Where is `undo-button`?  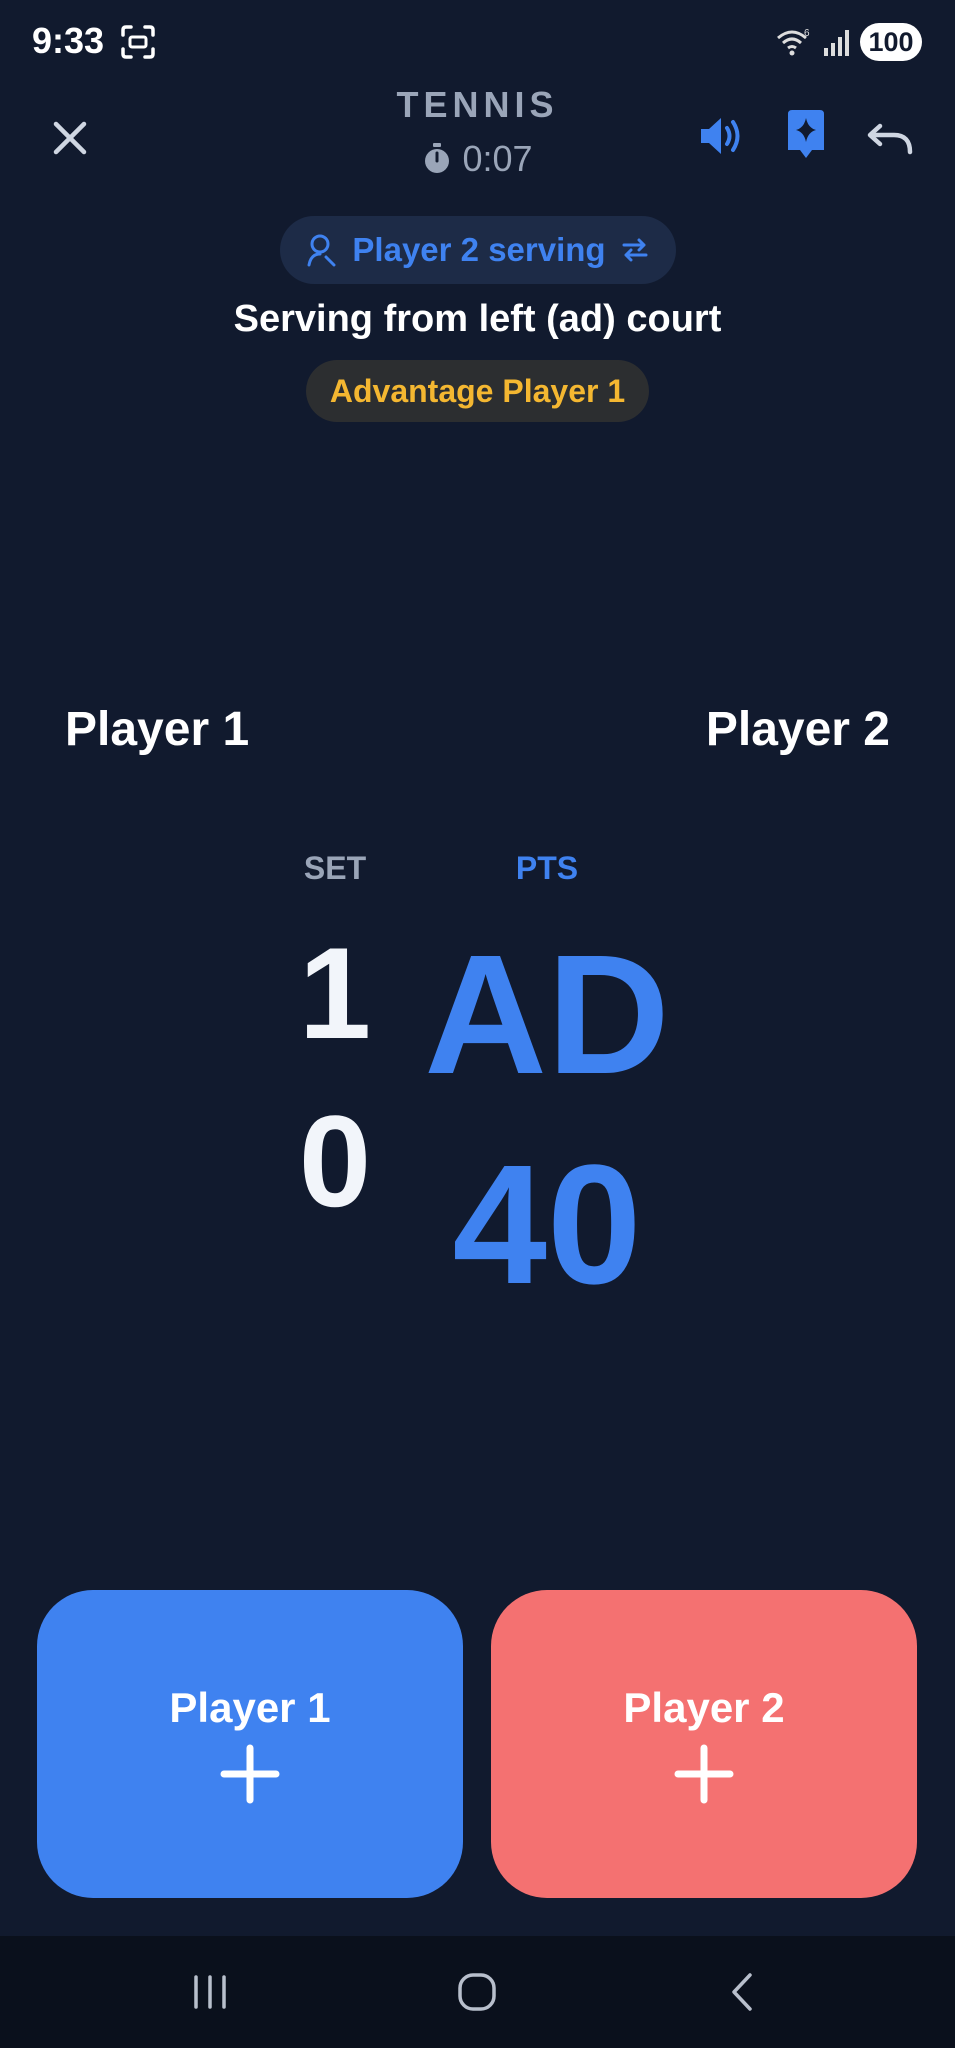
undo-button is located at coordinates (890, 138).